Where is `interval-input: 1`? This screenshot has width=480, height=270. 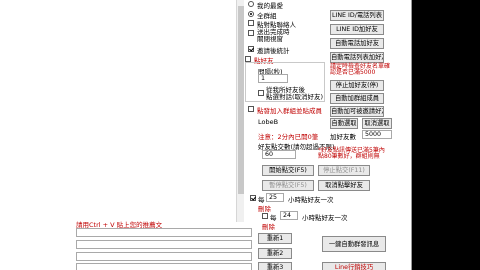 interval-input: 1 is located at coordinates (273, 78).